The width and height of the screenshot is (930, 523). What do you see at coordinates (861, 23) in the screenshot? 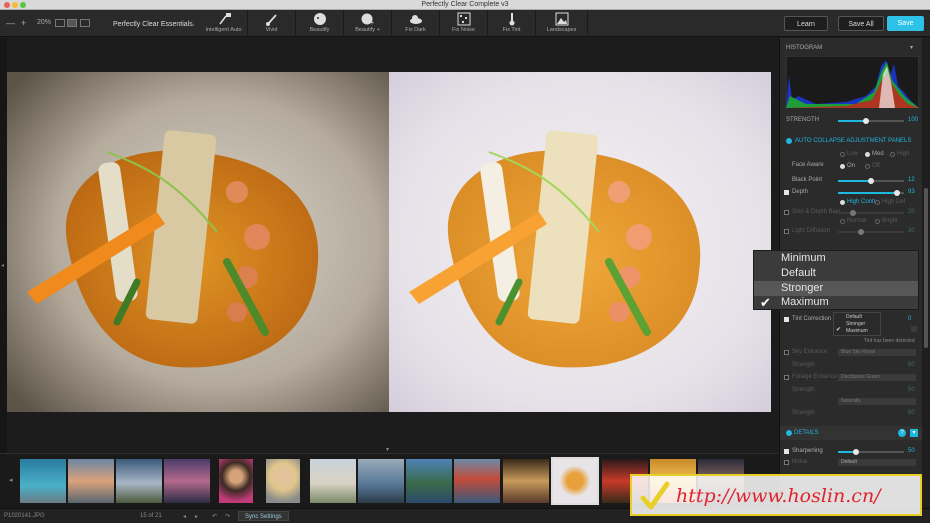
I see `save-all-button: Save All` at bounding box center [861, 23].